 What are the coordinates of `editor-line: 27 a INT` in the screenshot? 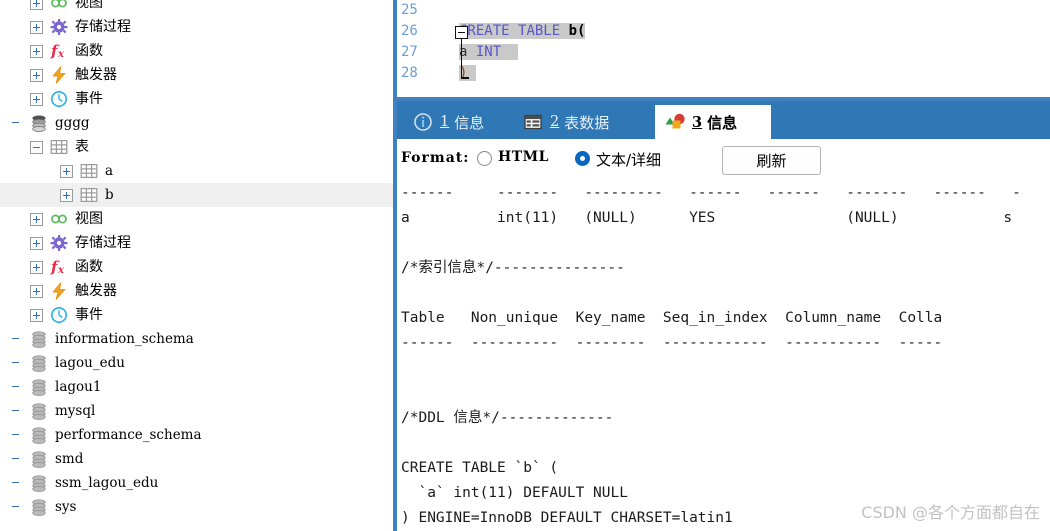 It's located at (723, 52).